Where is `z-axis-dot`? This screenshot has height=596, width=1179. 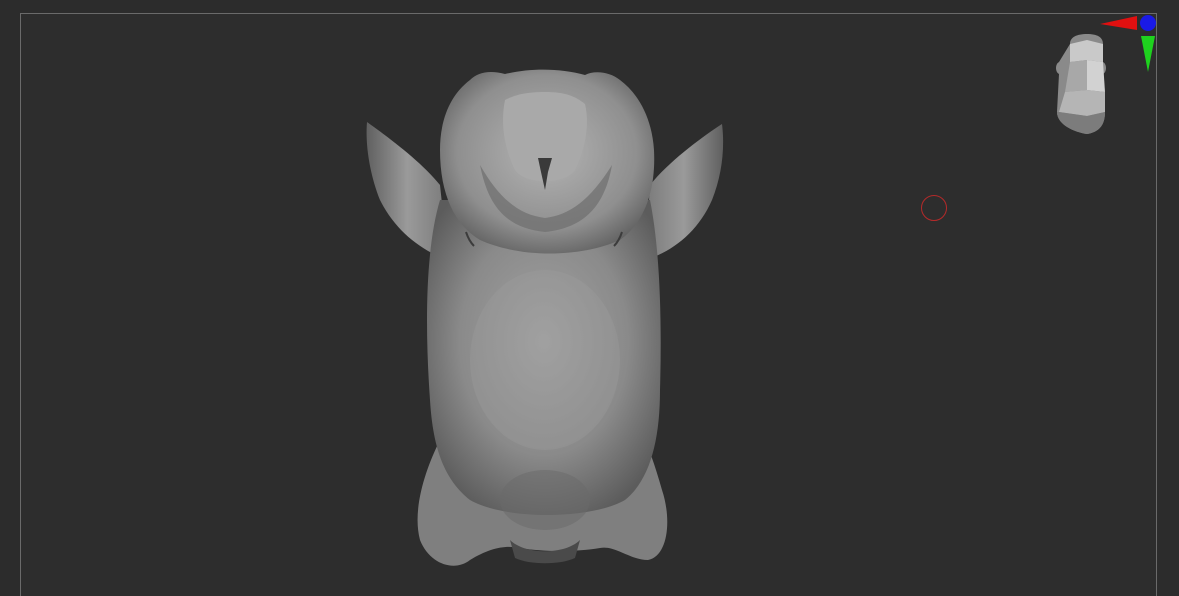
z-axis-dot is located at coordinates (1148, 23).